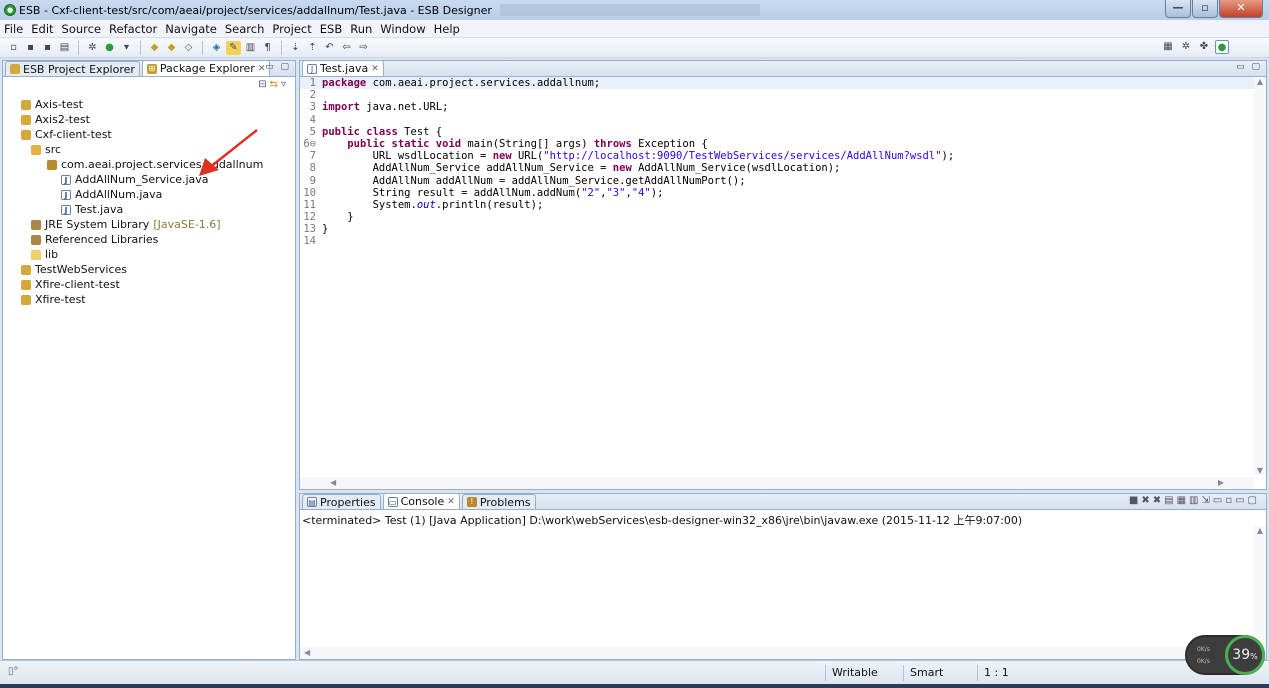 This screenshot has height=688, width=1269. Describe the element at coordinates (66, 194) in the screenshot. I see `java-file-icon: J` at that location.